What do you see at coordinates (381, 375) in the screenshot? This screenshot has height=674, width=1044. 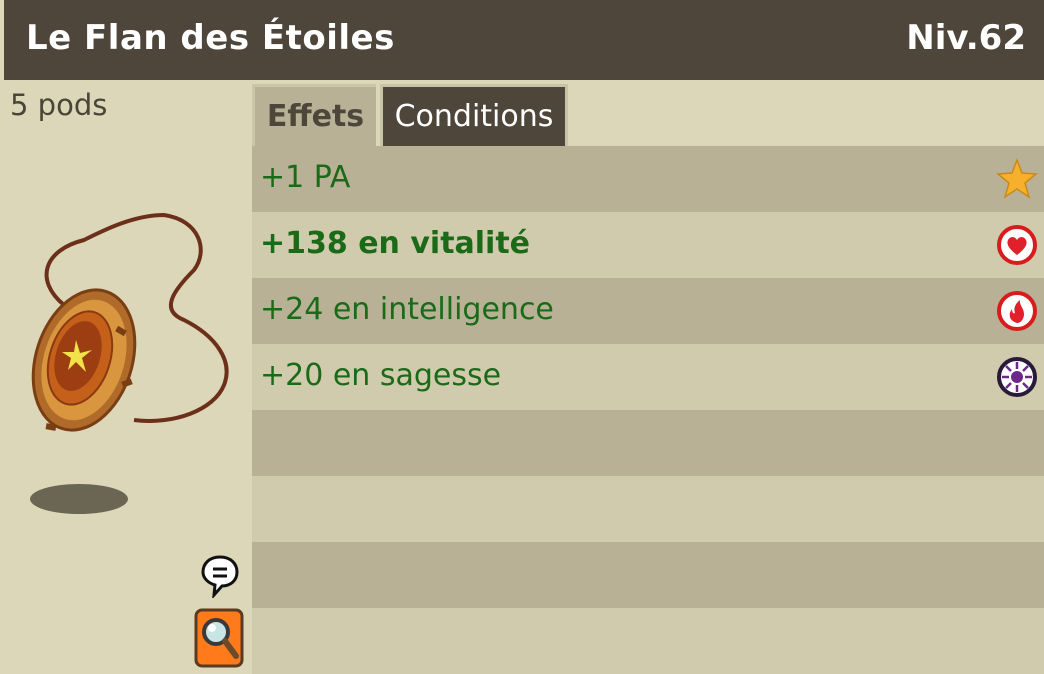 I see `effect-text: +20 en sagesse` at bounding box center [381, 375].